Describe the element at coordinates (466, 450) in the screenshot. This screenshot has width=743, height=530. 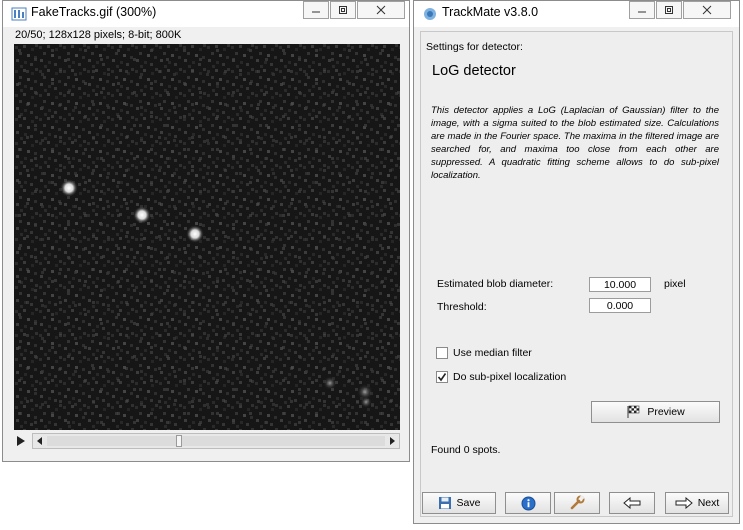
I see `status-text: Found 0 spots.` at that location.